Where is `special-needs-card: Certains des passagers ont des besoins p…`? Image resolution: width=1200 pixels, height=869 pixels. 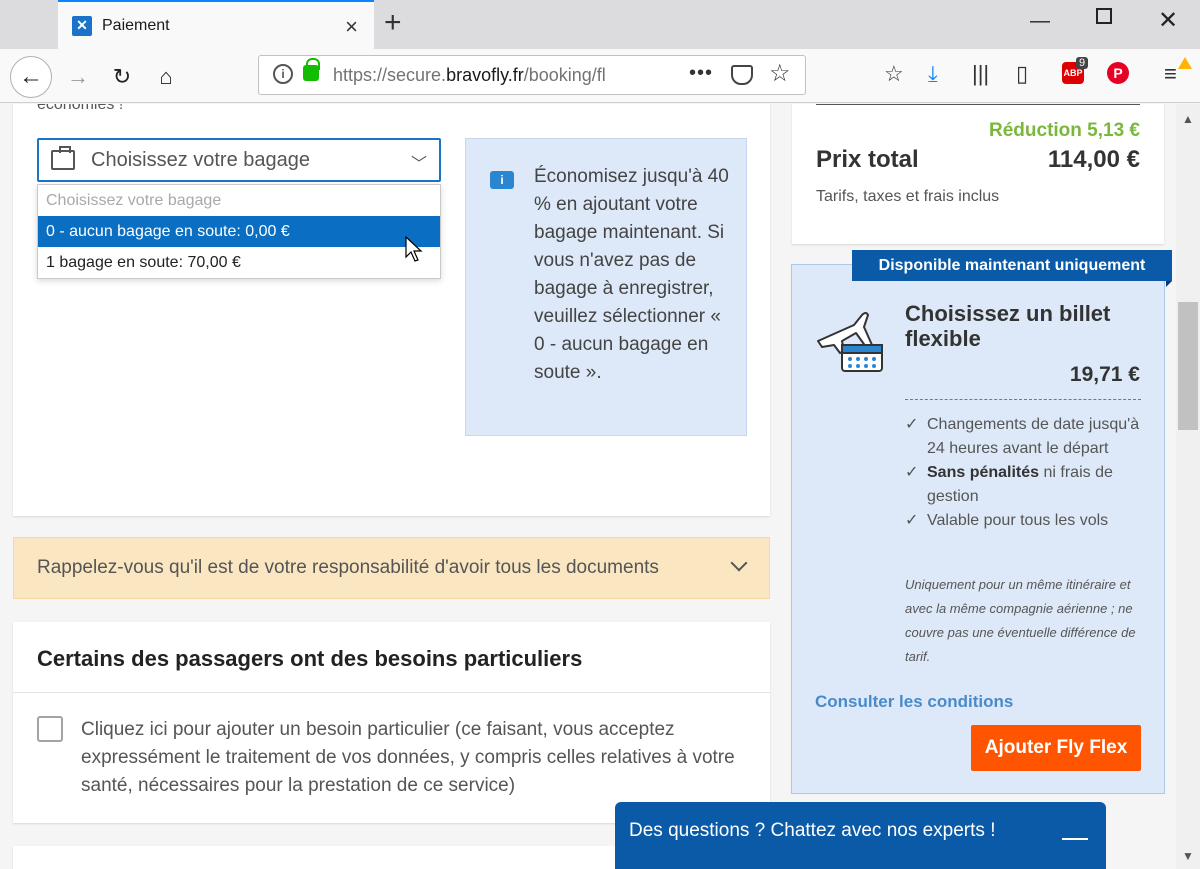
special-needs-card: Certains des passagers ont des besoins p… is located at coordinates (391, 722).